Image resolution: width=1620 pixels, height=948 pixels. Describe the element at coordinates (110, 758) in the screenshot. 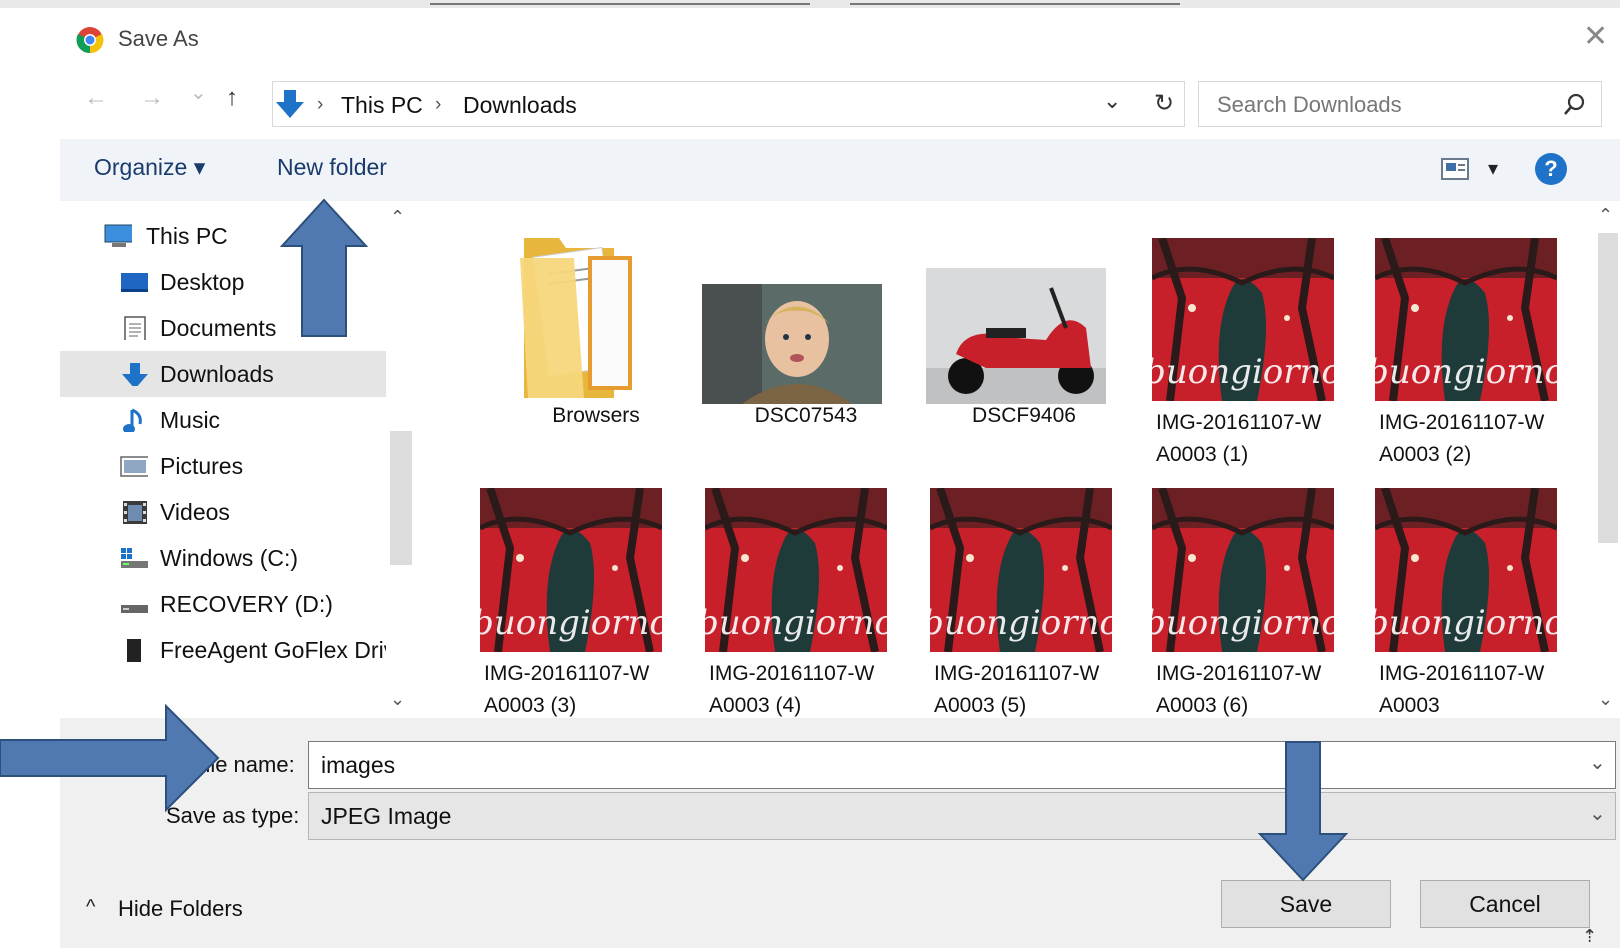

I see `arrow-right-annotation` at that location.